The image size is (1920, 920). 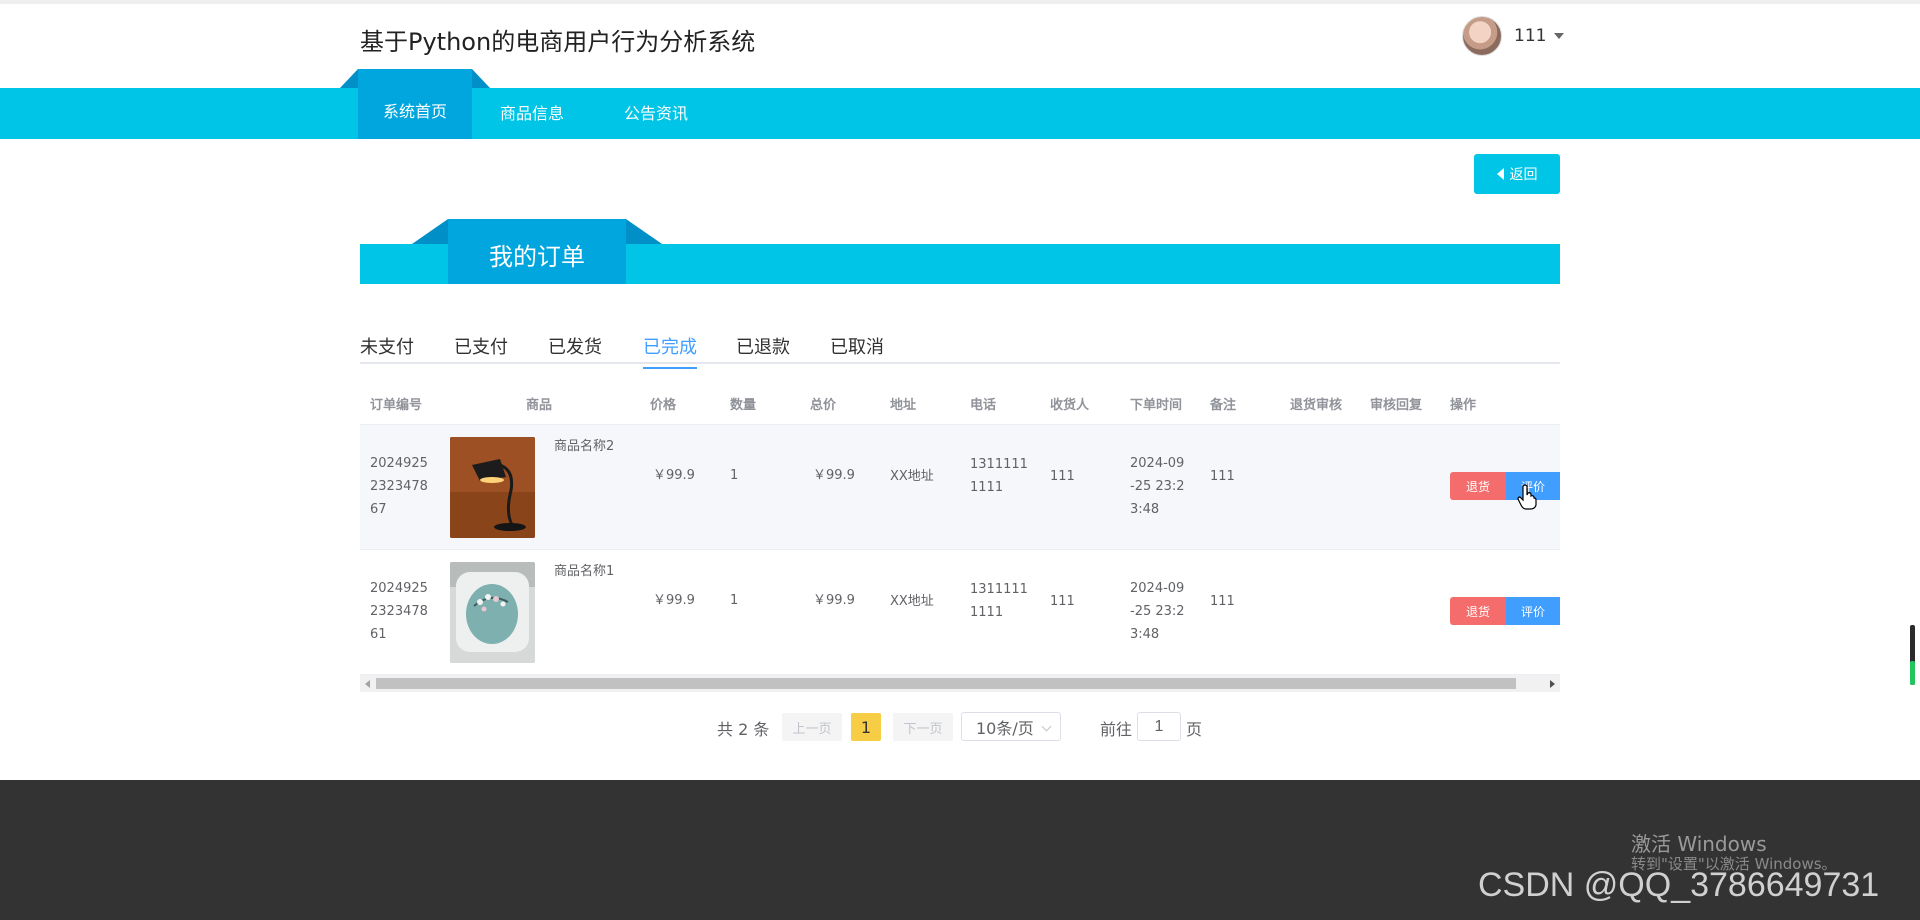 What do you see at coordinates (481, 78) in the screenshot?
I see `nav-tab-ear-right` at bounding box center [481, 78].